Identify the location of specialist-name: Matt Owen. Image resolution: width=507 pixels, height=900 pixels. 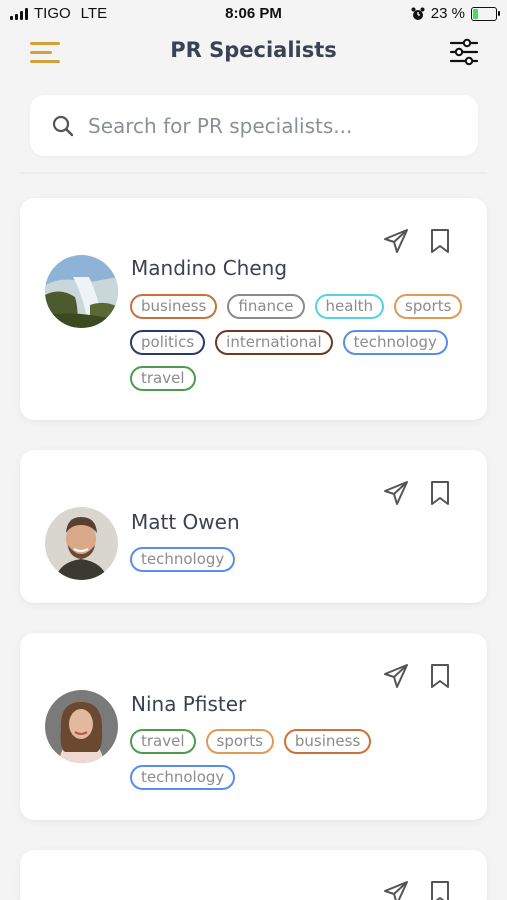
(185, 522).